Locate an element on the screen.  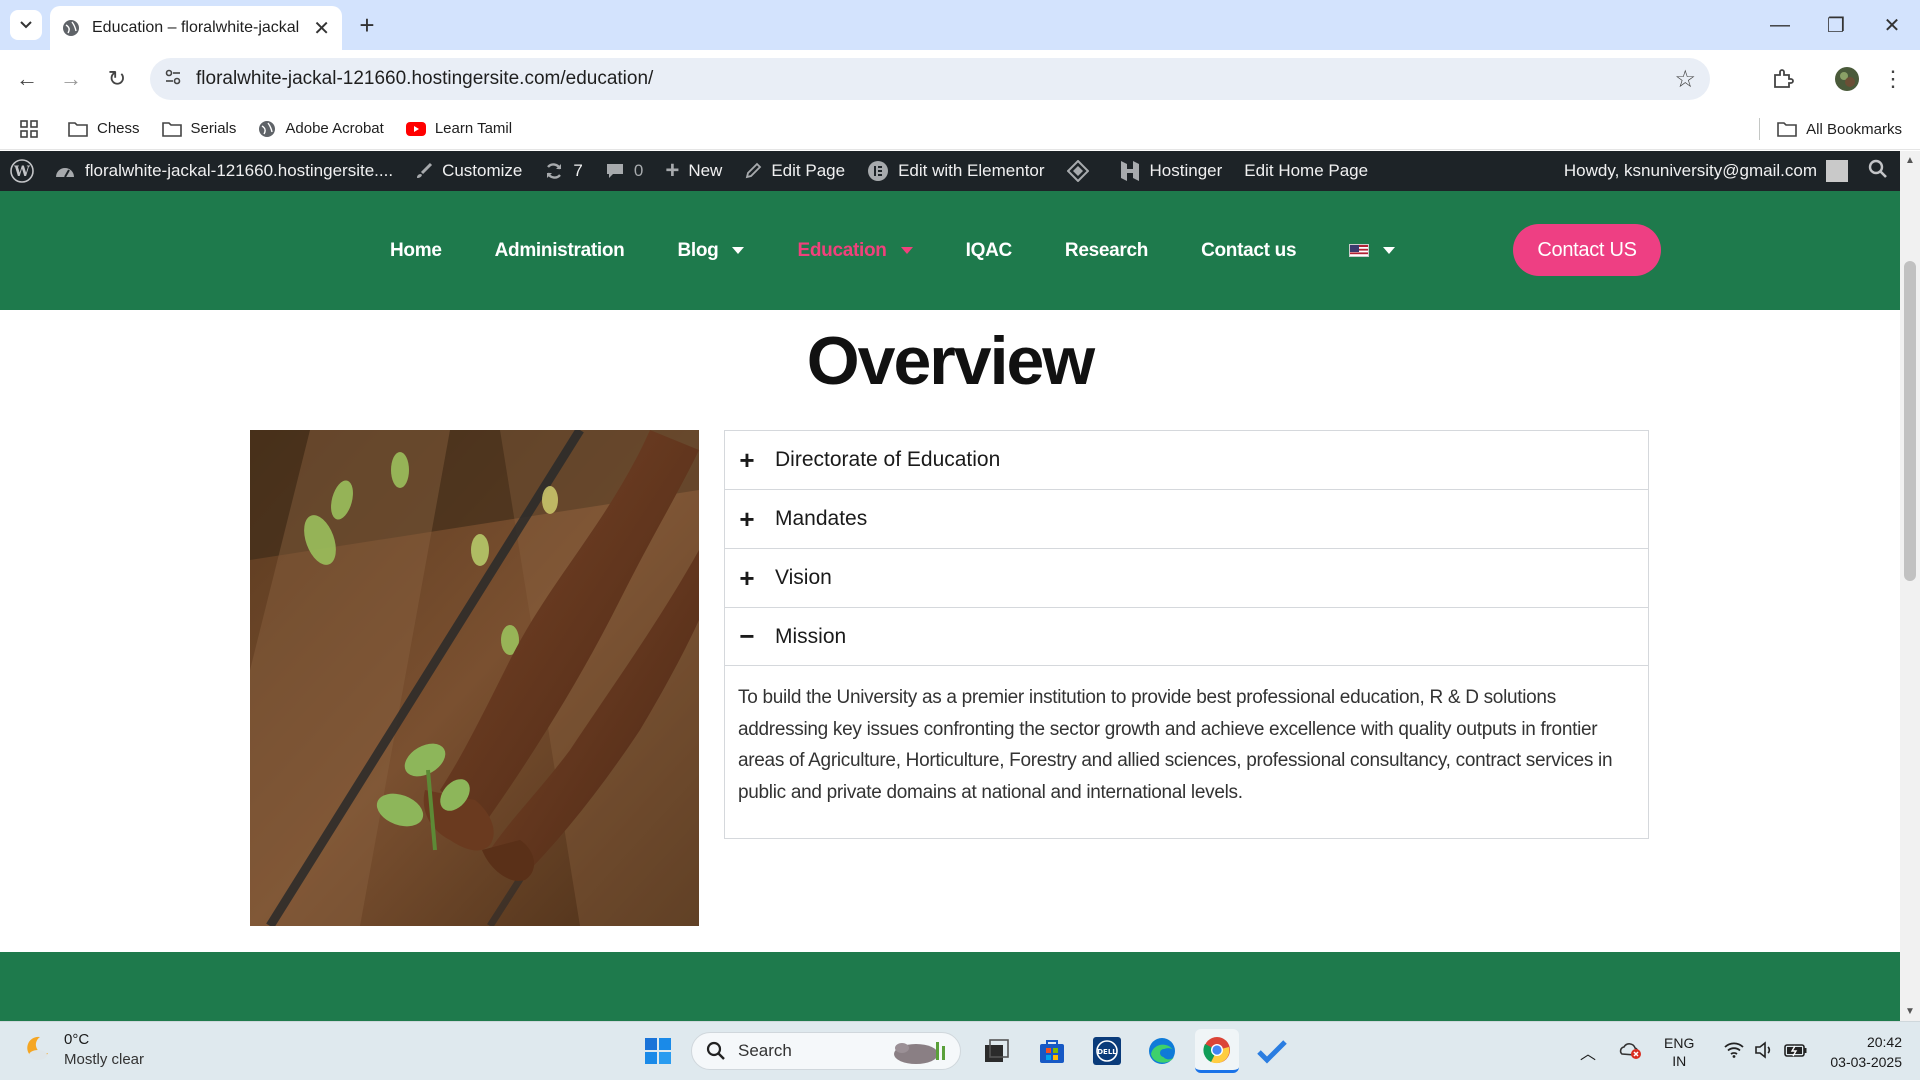
accordion-item-mandates: + Mandates is located at coordinates (1186, 519).